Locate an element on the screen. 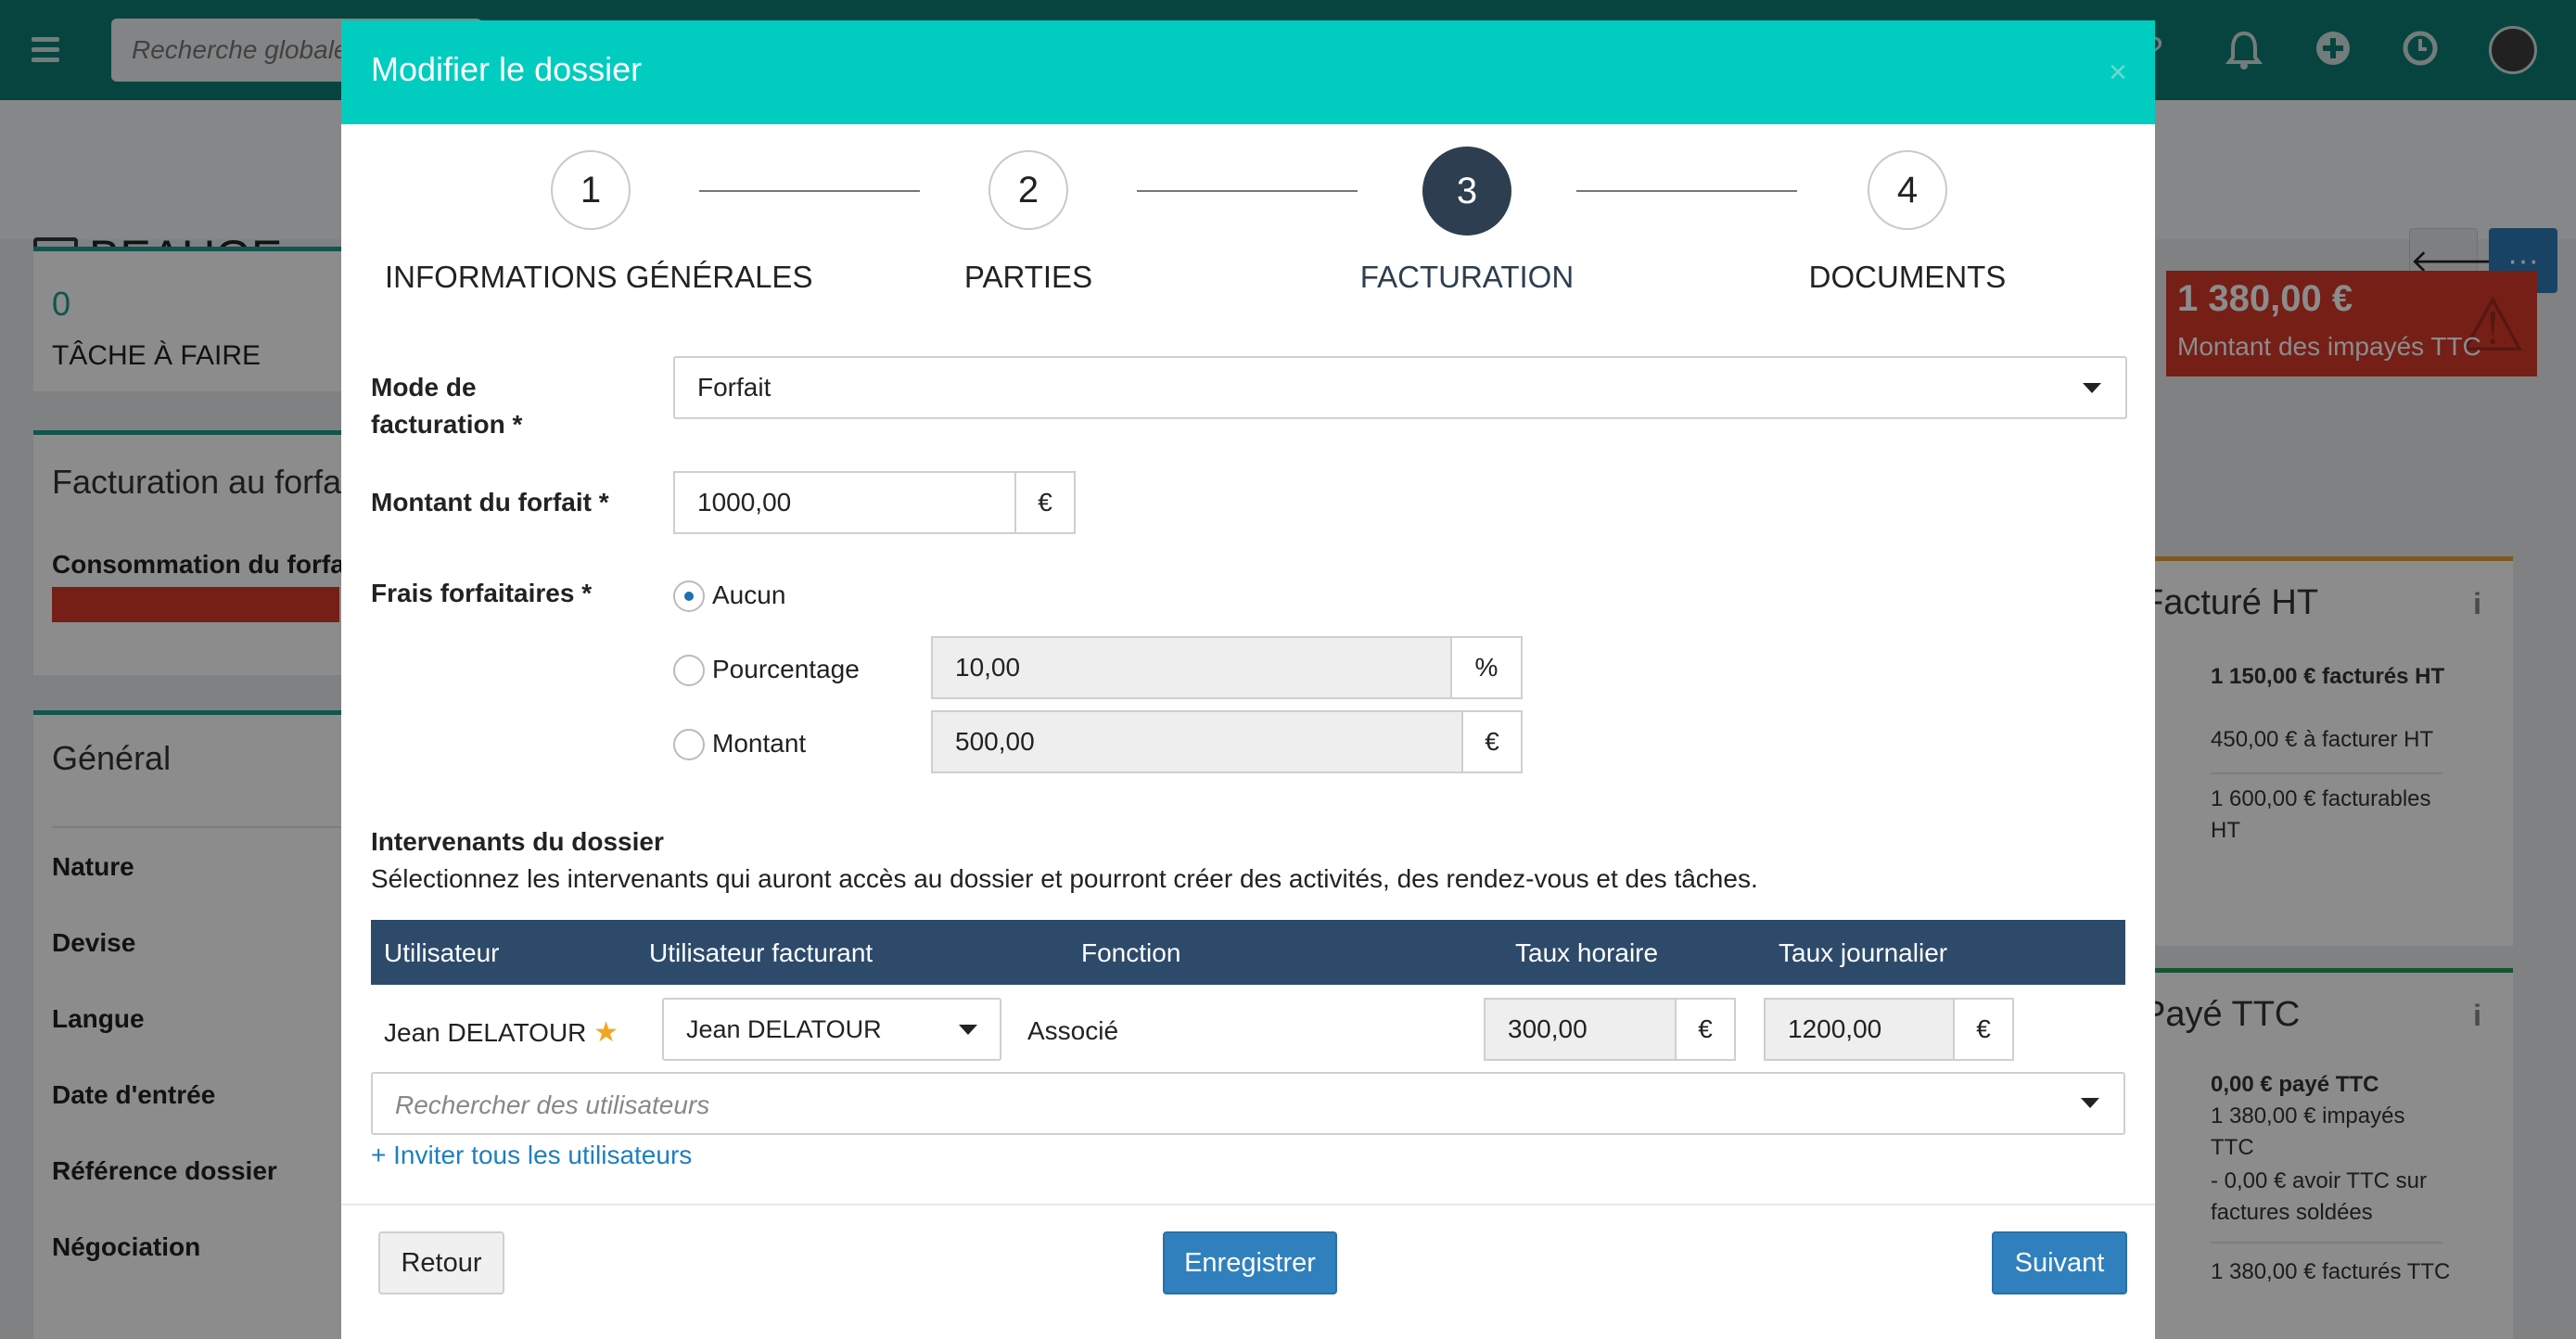 The image size is (2576, 1339). stakeholders-title: Intervenants du dossier is located at coordinates (518, 841).